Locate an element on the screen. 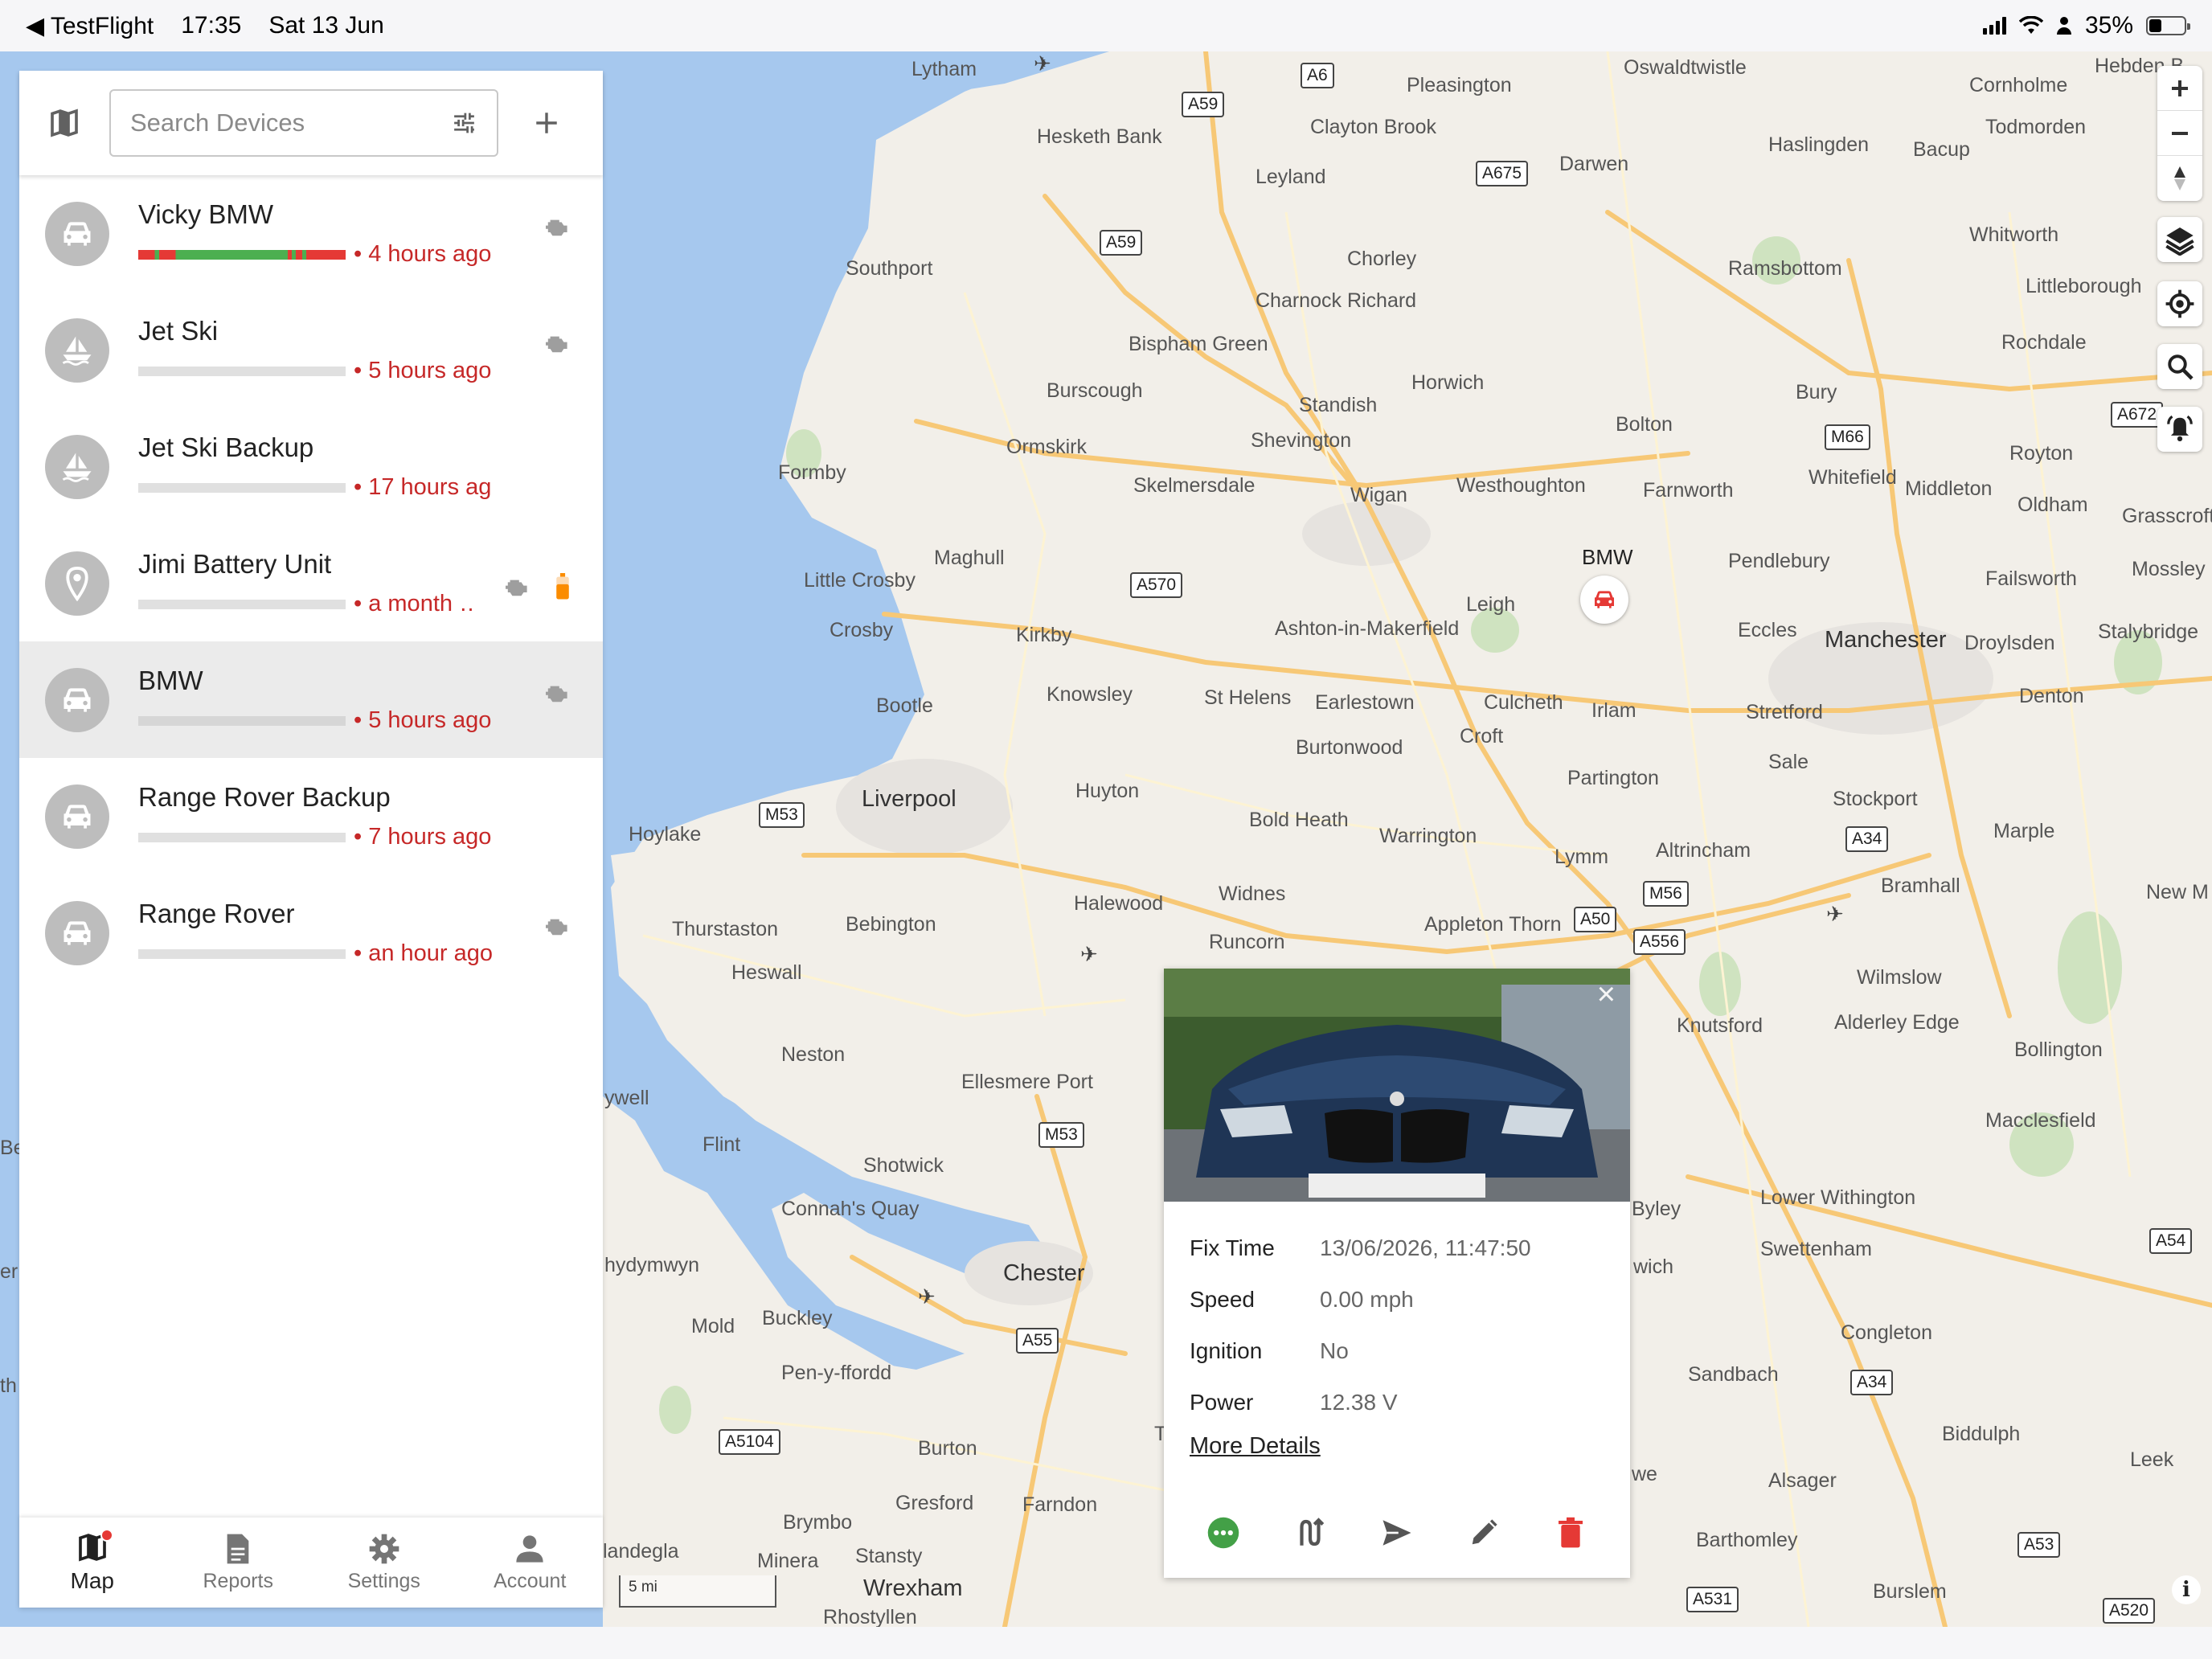 Image resolution: width=2212 pixels, height=1659 pixels. delete-device-button is located at coordinates (1570, 1533).